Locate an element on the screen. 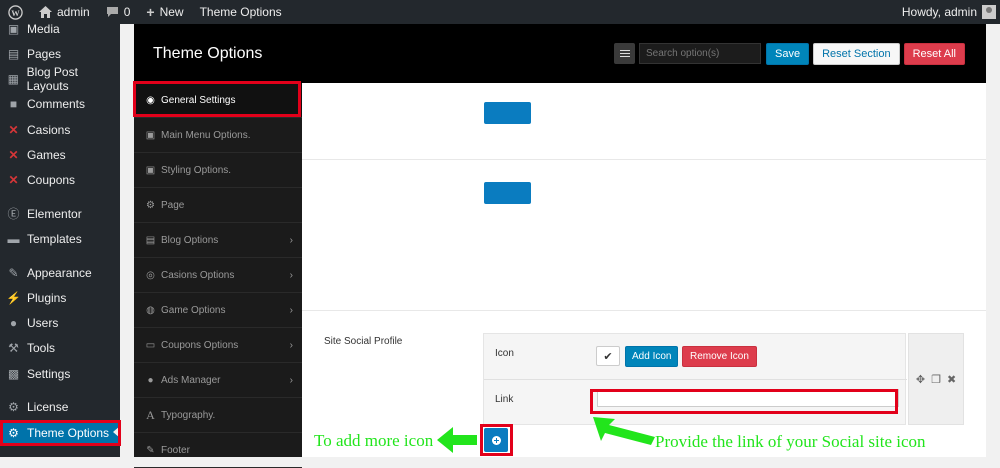 The width and height of the screenshot is (1000, 468). menu-item-comments: ■ Comments is located at coordinates (60, 103).